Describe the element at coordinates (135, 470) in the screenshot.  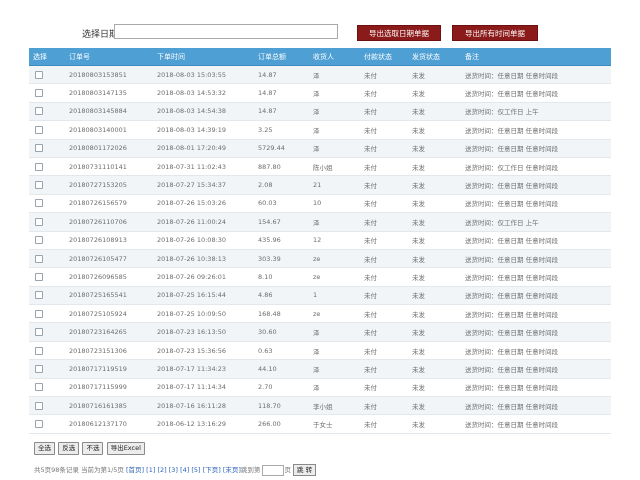
I see `first-page-link: [首页]` at that location.